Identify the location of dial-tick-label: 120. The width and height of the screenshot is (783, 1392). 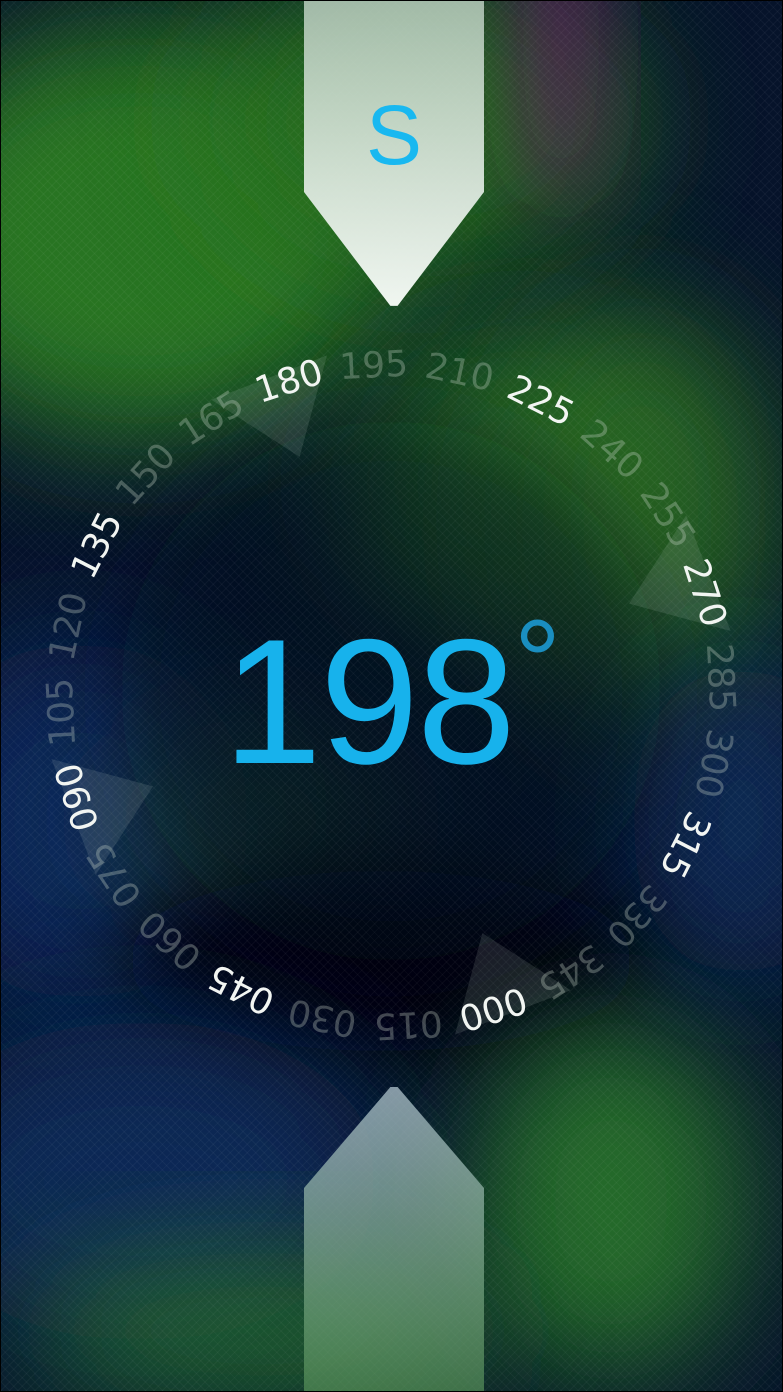
(69, 627).